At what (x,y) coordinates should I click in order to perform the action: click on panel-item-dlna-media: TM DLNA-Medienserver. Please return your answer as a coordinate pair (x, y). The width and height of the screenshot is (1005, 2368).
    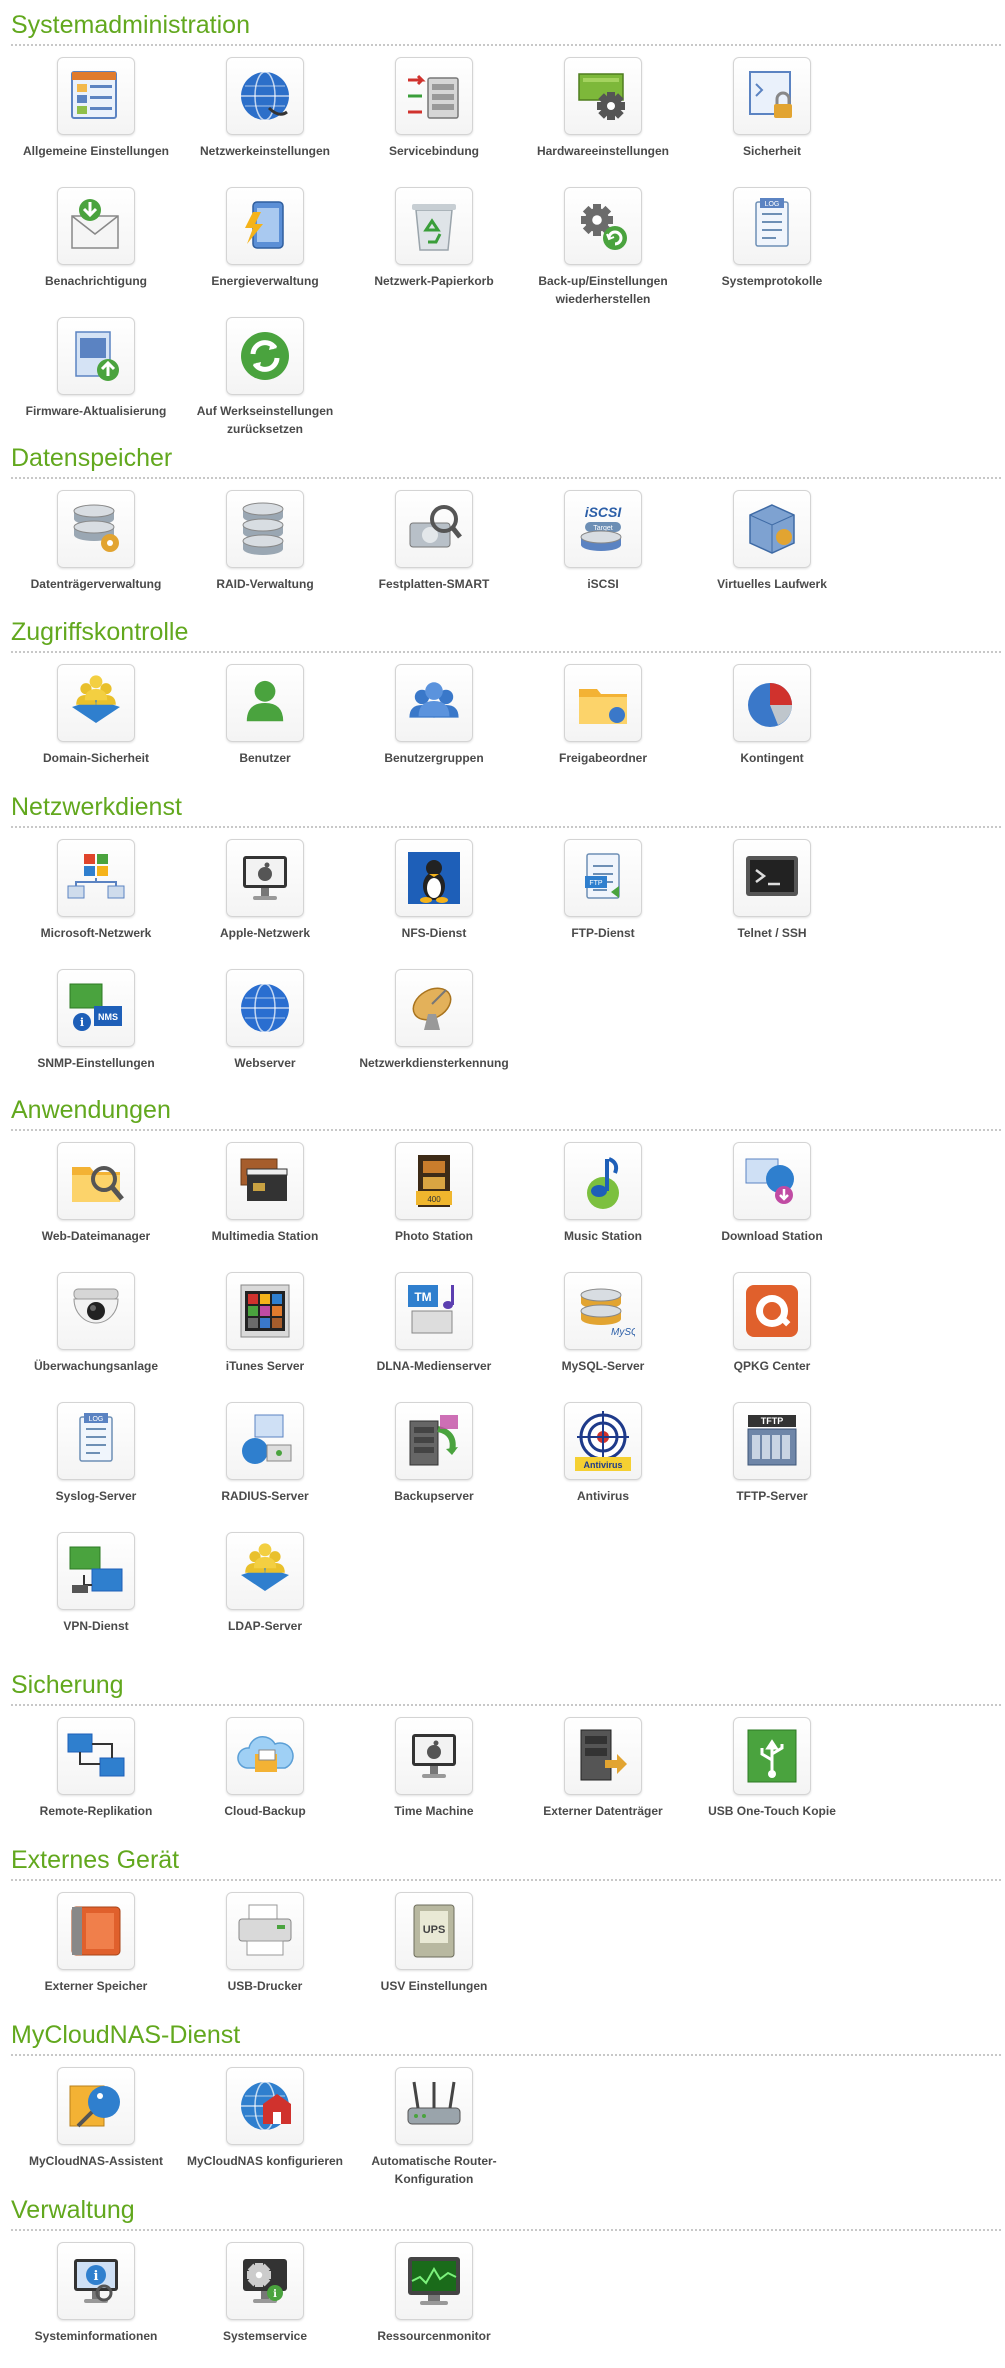
    Looking at the image, I should click on (434, 1323).